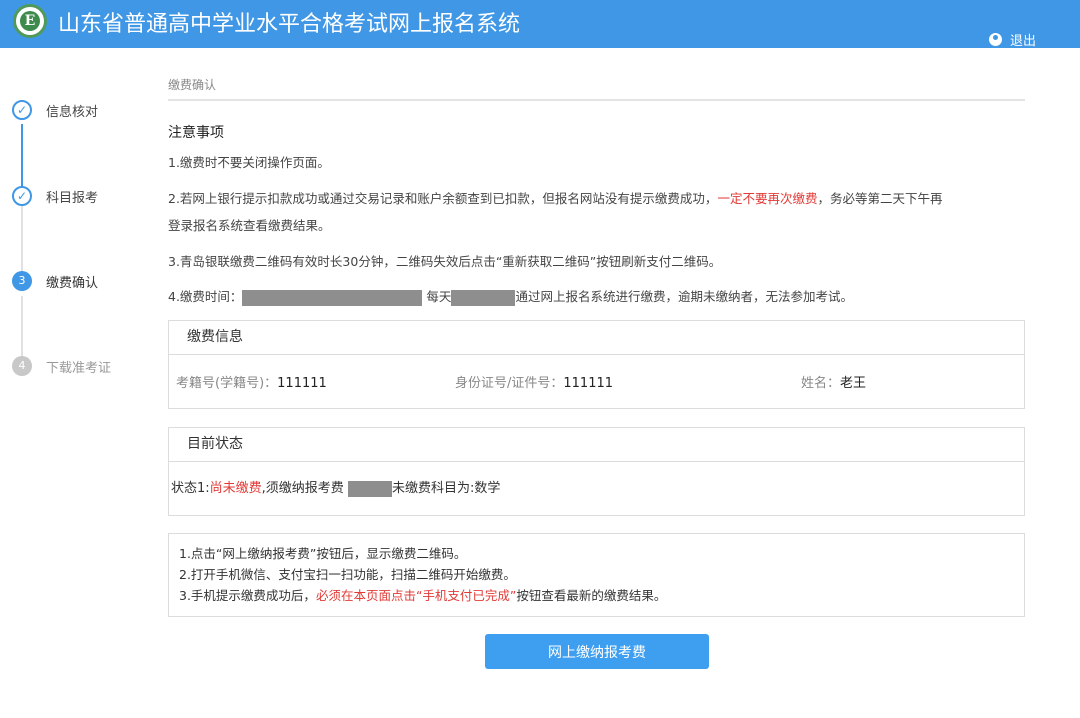  Describe the element at coordinates (22, 281) in the screenshot. I see `step-number: 3` at that location.